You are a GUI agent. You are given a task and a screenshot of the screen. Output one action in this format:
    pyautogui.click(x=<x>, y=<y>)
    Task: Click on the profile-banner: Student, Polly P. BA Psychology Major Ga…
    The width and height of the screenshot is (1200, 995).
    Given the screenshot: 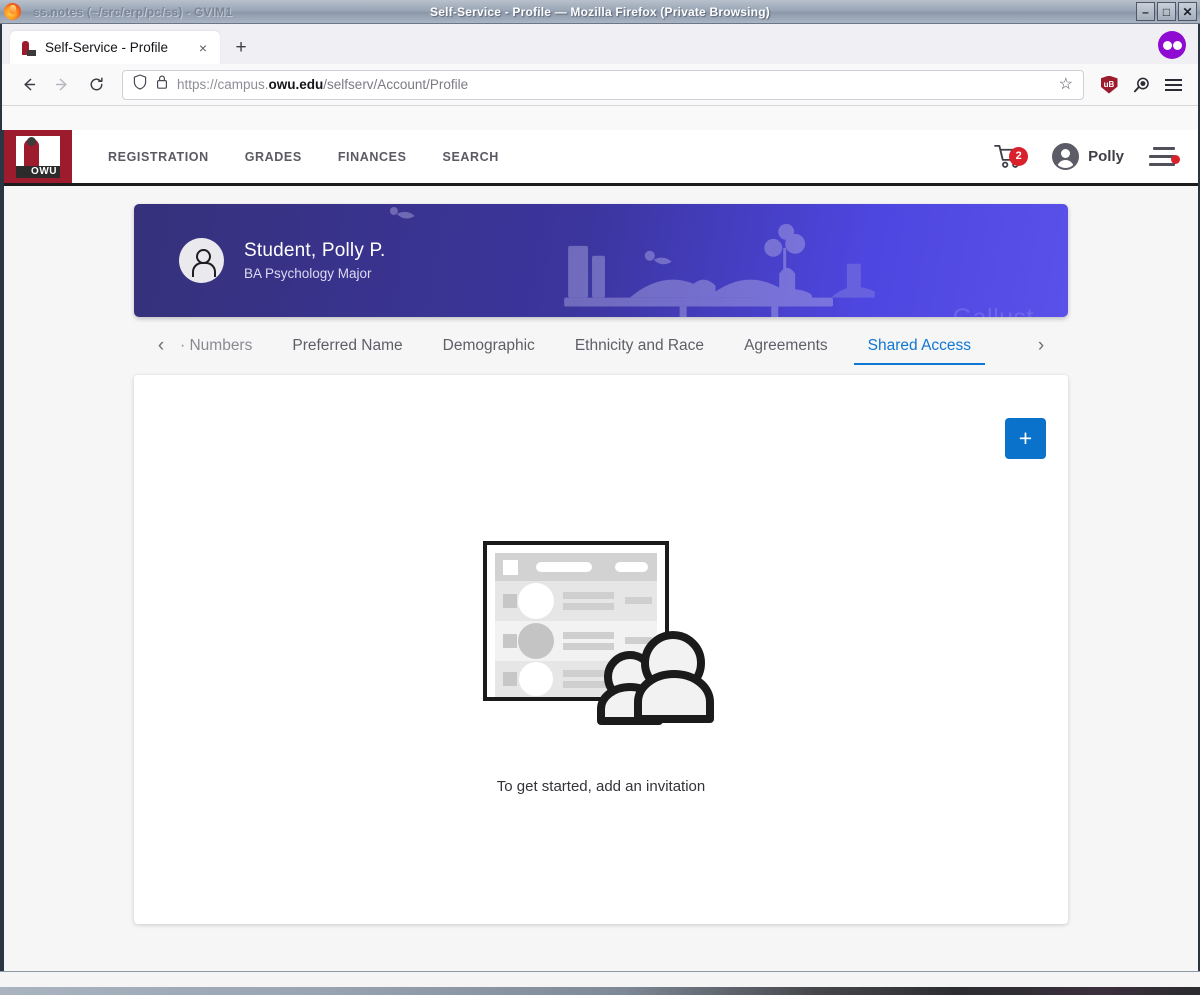 What is the action you would take?
    pyautogui.click(x=601, y=260)
    